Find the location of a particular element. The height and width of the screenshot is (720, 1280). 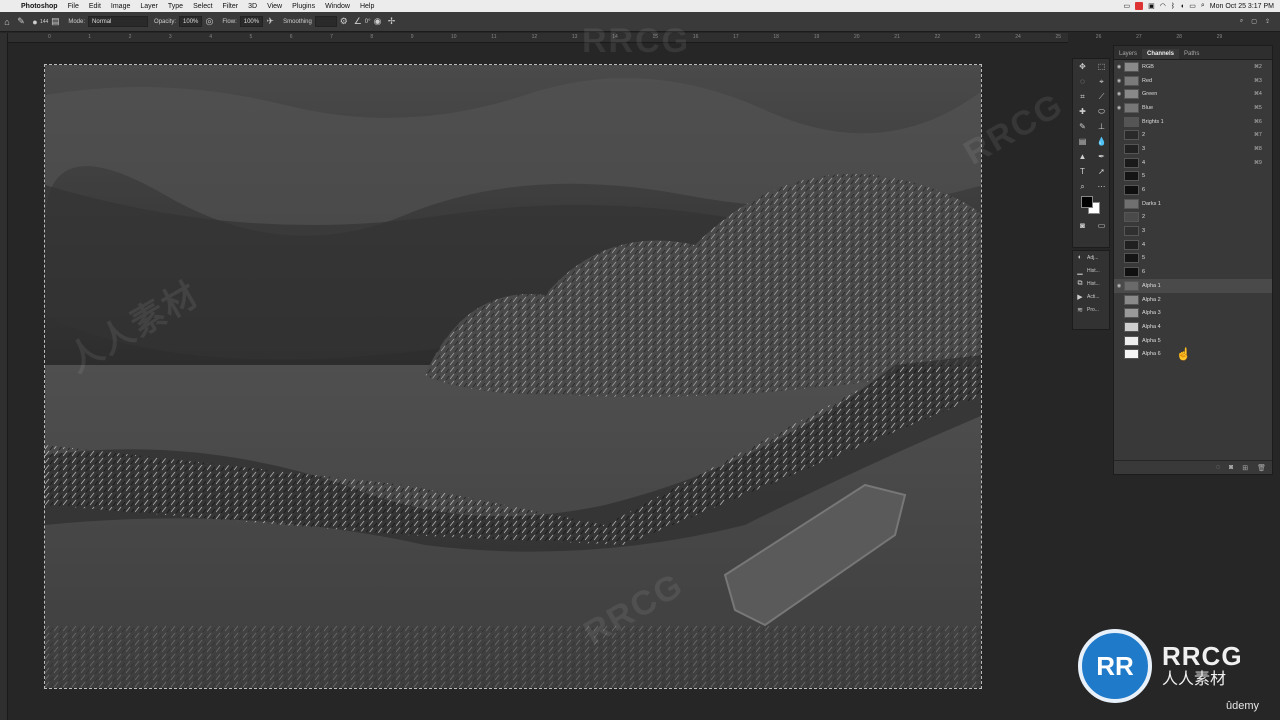

foreground-color is located at coordinates (1087, 202).